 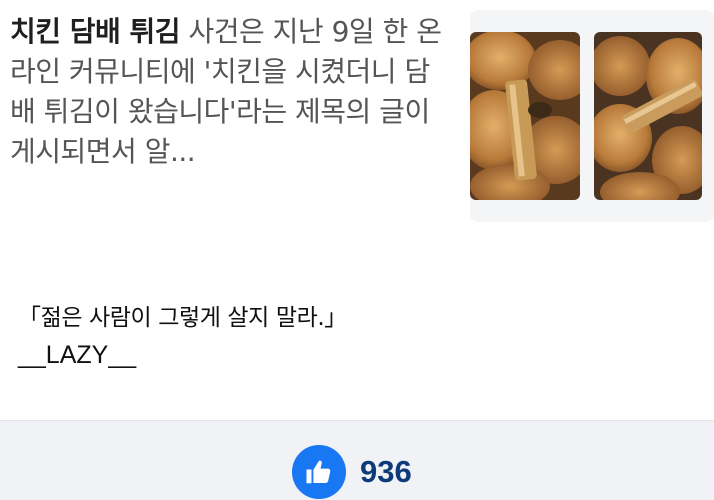 I want to click on fried-chicken-photo, so click(x=592, y=116).